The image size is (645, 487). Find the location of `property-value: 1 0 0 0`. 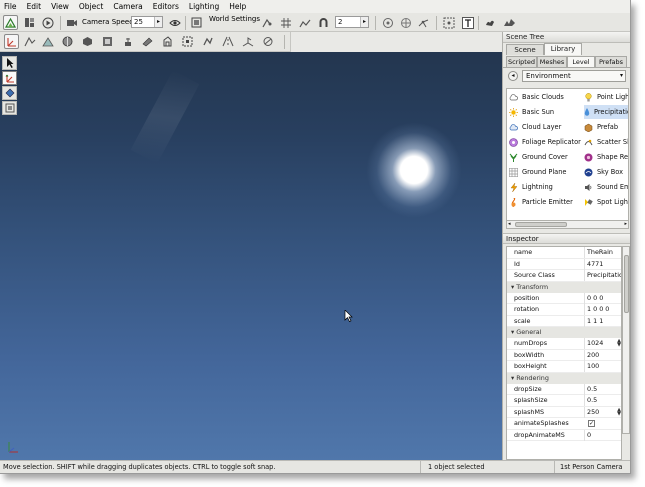

property-value: 1 0 0 0 is located at coordinates (596, 309).